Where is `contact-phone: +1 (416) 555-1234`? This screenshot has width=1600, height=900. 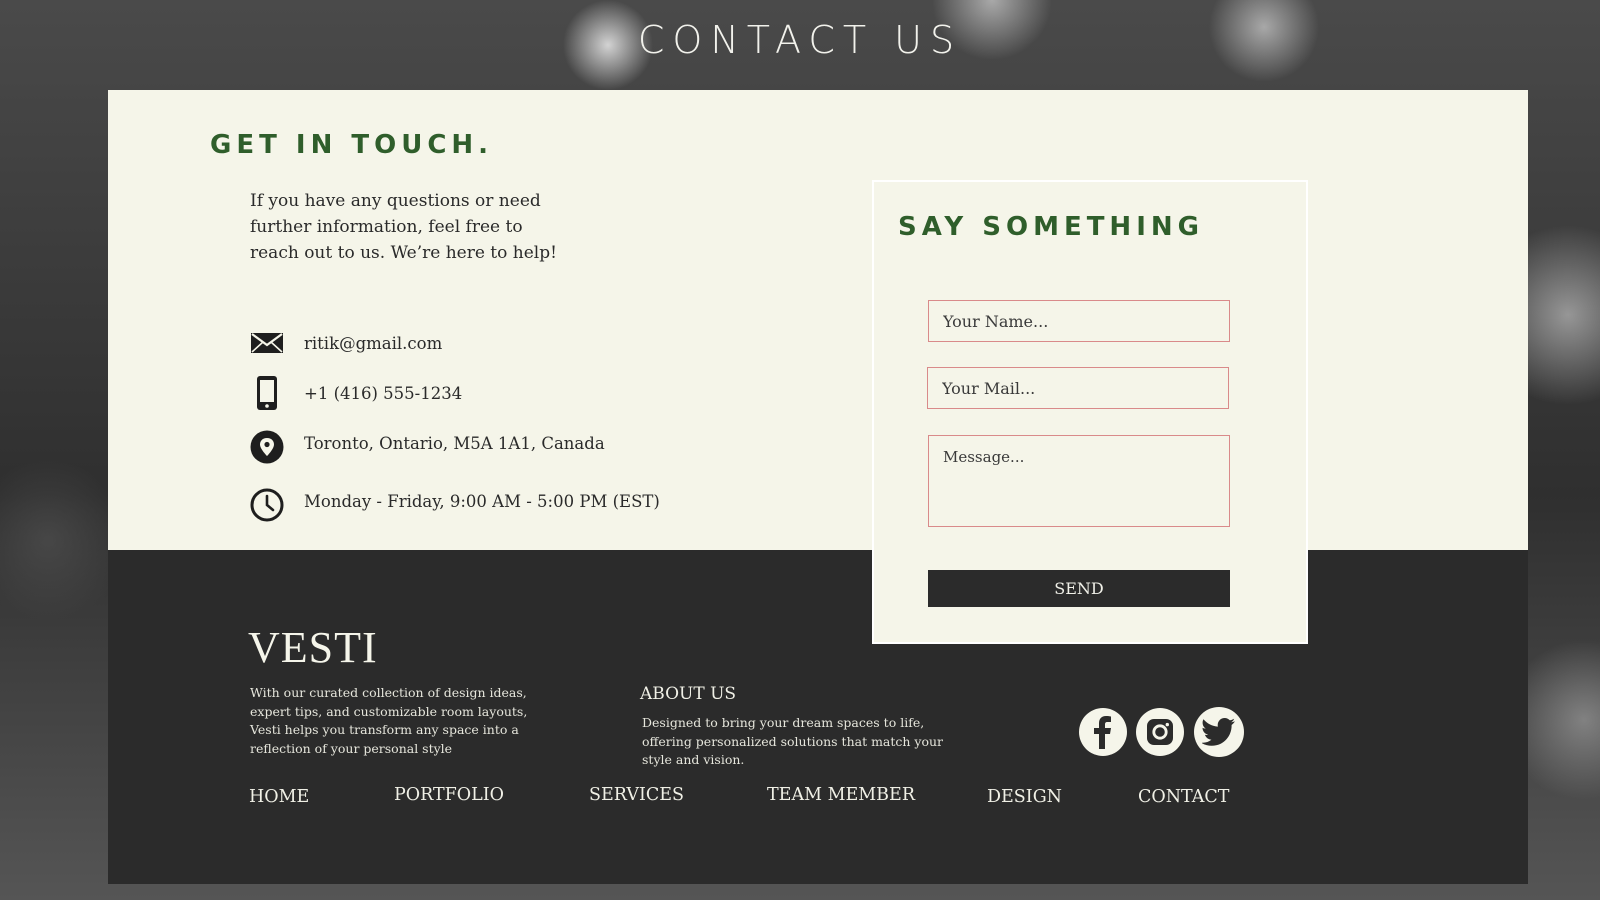 contact-phone: +1 (416) 555-1234 is located at coordinates (383, 393).